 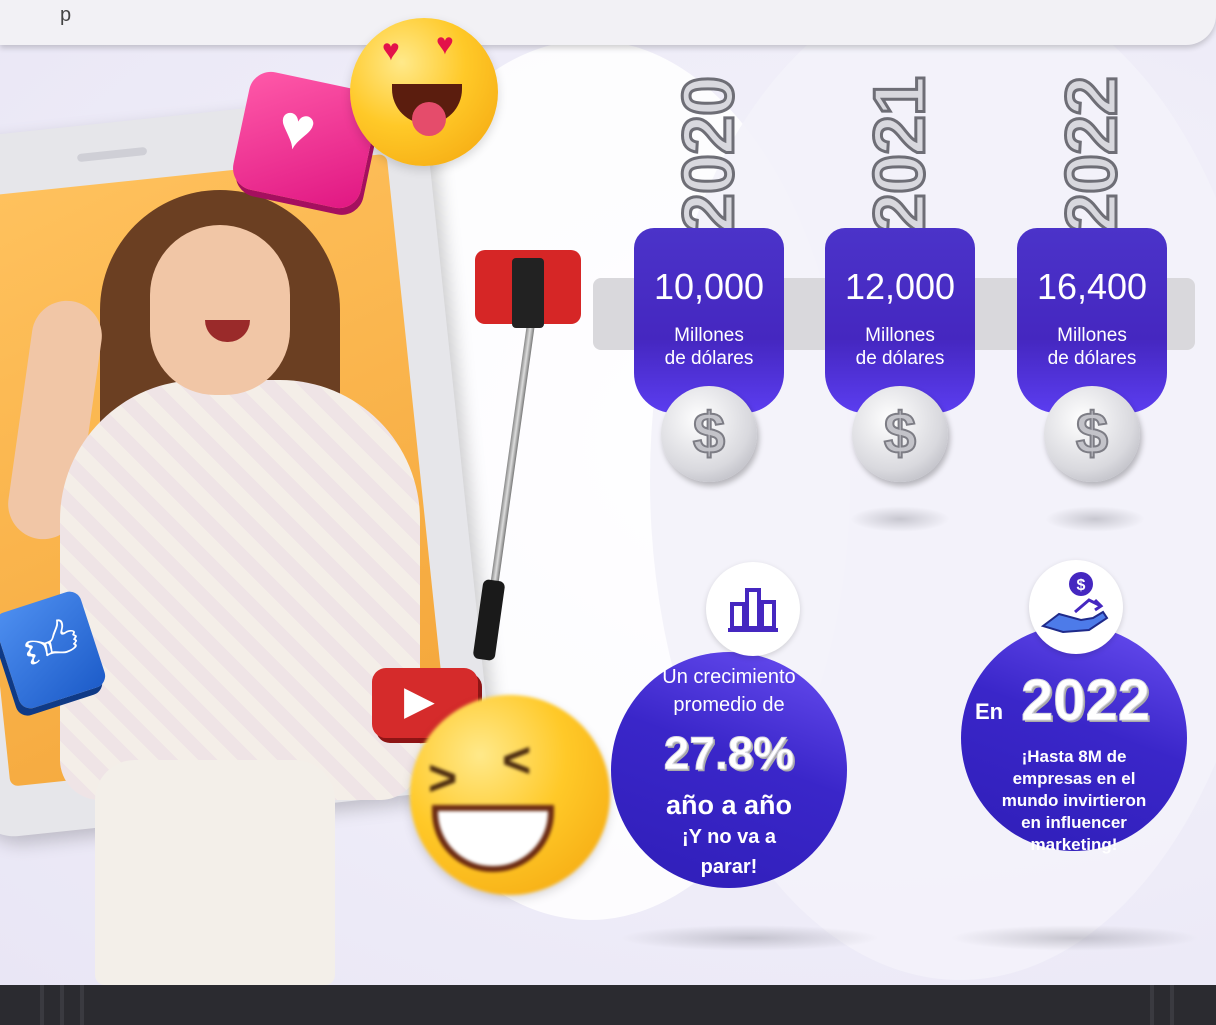 I want to click on companies-line-1: ¡Hasta 8M de, so click(x=1074, y=756).